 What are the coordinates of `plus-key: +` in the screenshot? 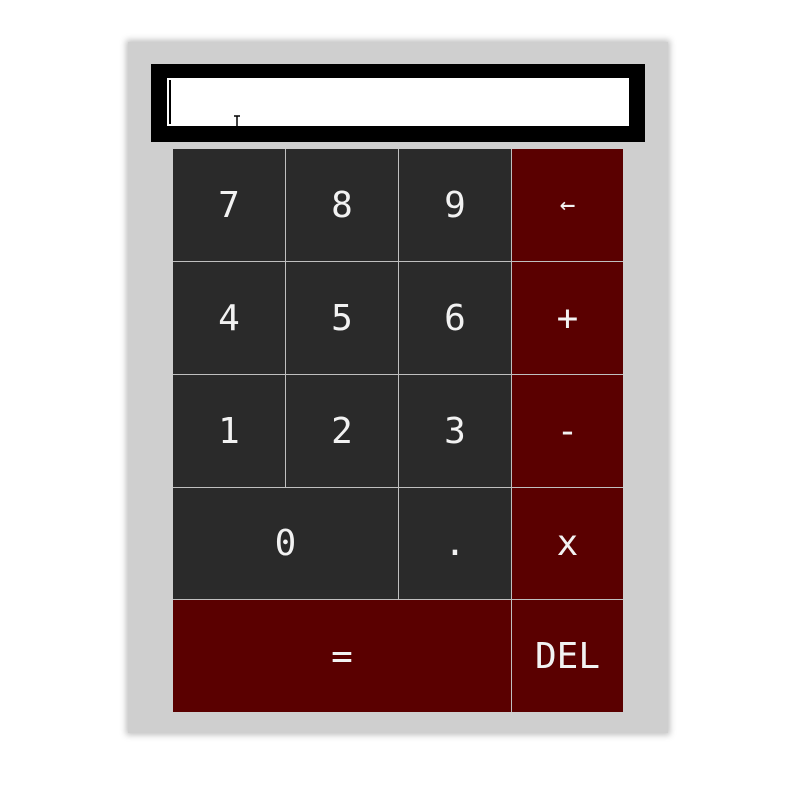 It's located at (567, 318).